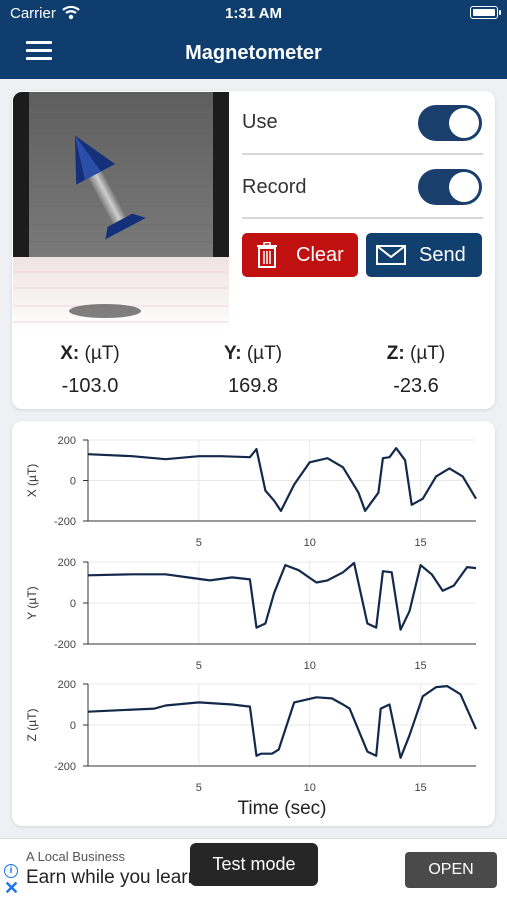 The image size is (507, 900). I want to click on clear-button: Clear, so click(300, 255).